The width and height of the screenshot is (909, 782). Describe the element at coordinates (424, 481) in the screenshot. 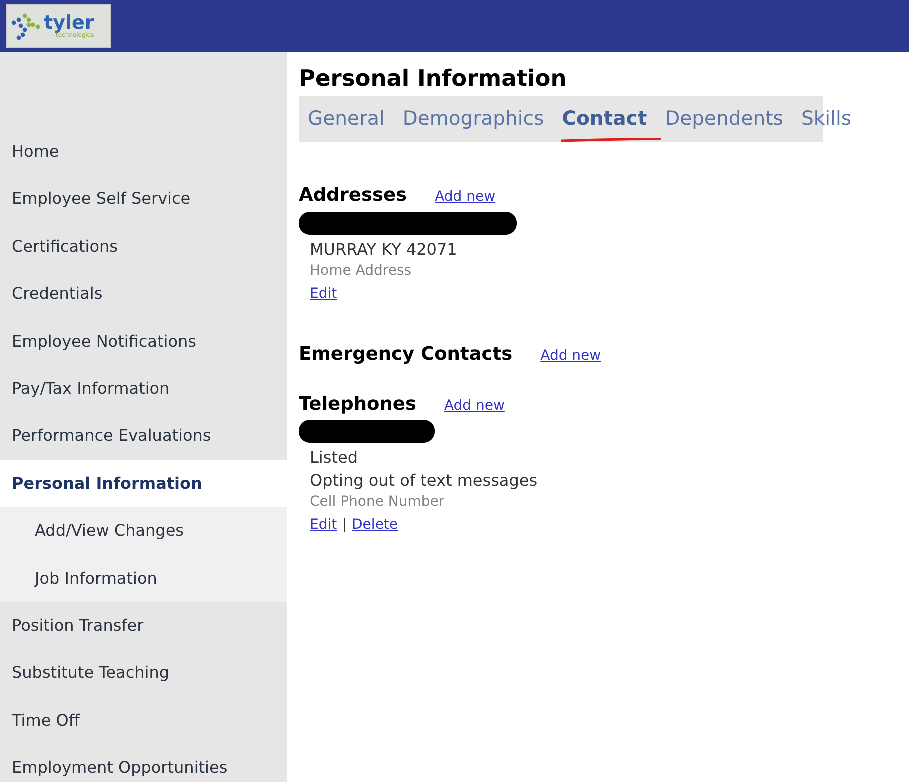

I see `entry-text: Opting out of text messages` at that location.